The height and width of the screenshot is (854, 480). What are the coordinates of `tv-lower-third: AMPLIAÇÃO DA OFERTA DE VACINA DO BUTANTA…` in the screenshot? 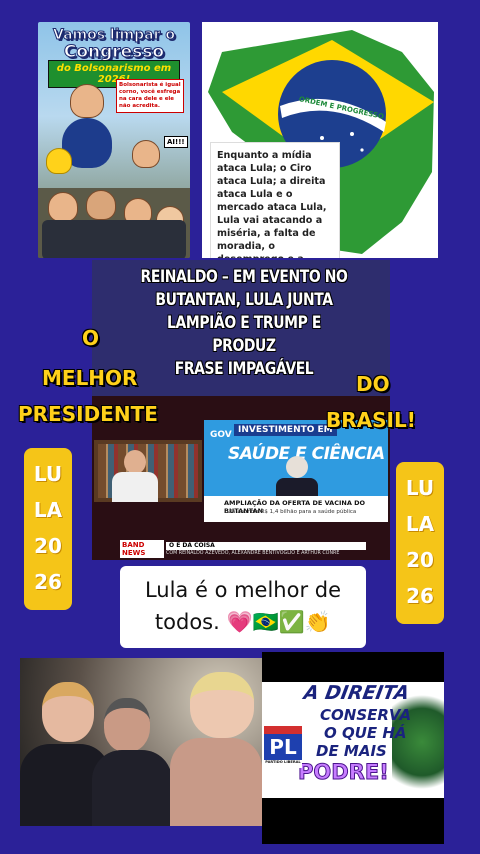 It's located at (296, 509).